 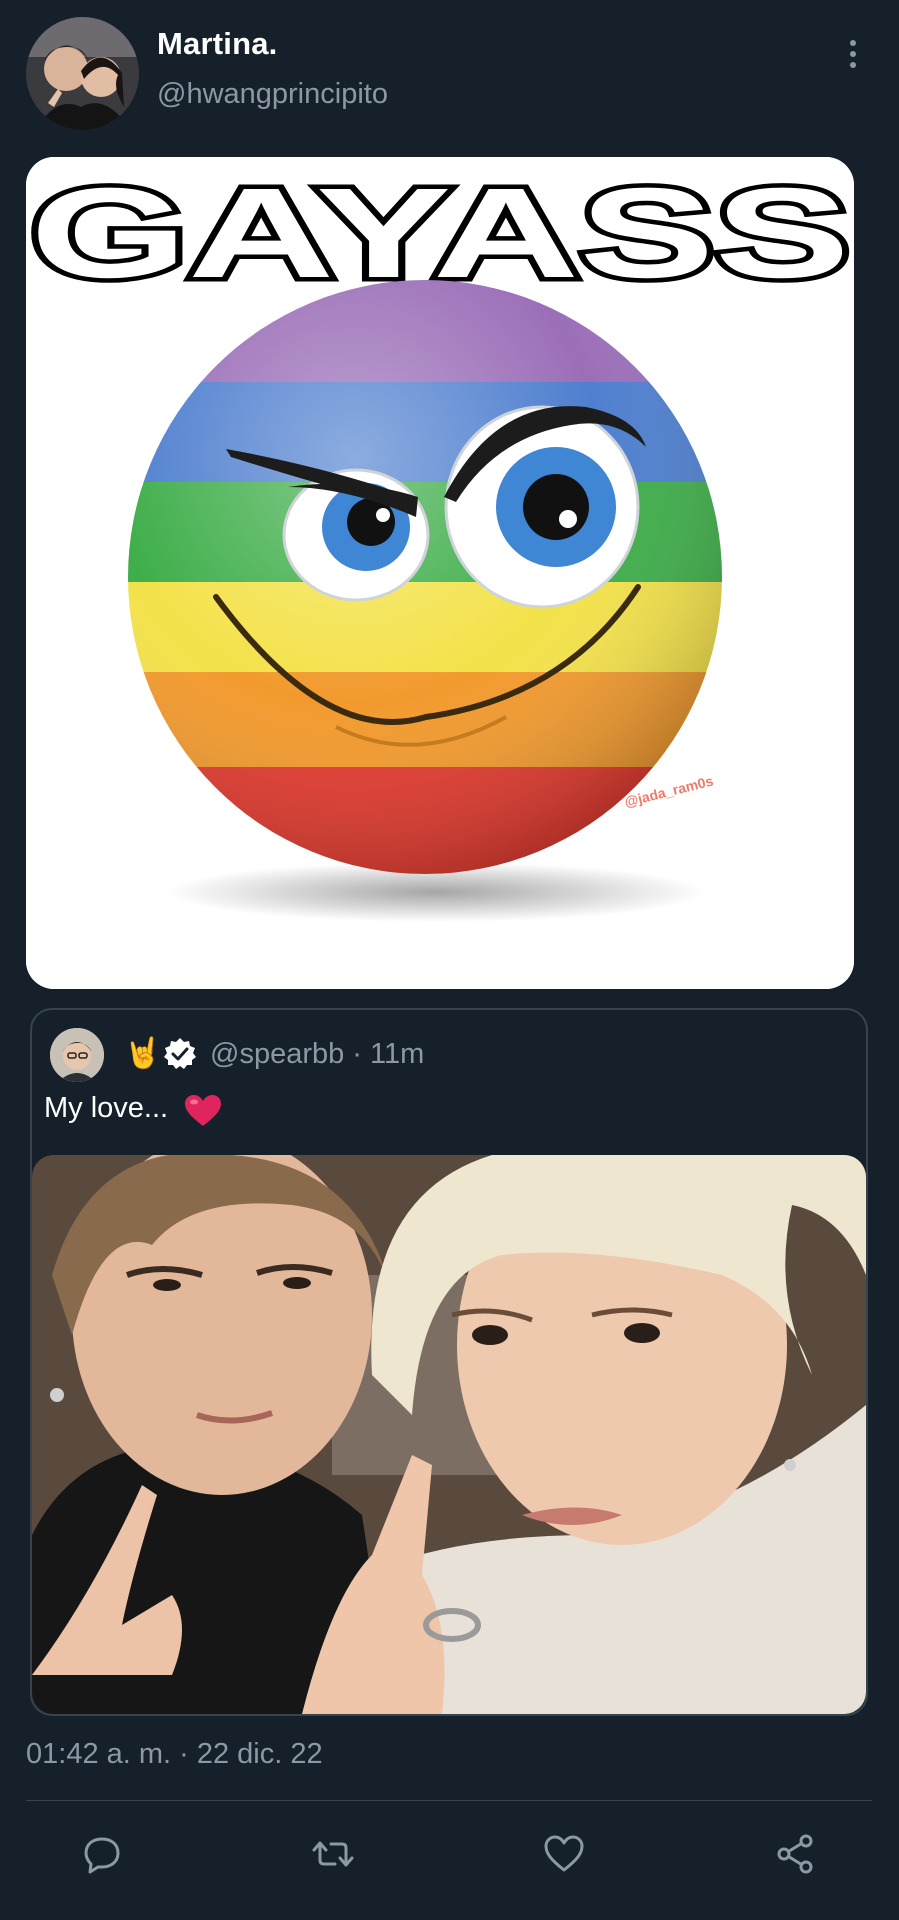 What do you see at coordinates (449, 1855) in the screenshot?
I see `tweet-actions-bar` at bounding box center [449, 1855].